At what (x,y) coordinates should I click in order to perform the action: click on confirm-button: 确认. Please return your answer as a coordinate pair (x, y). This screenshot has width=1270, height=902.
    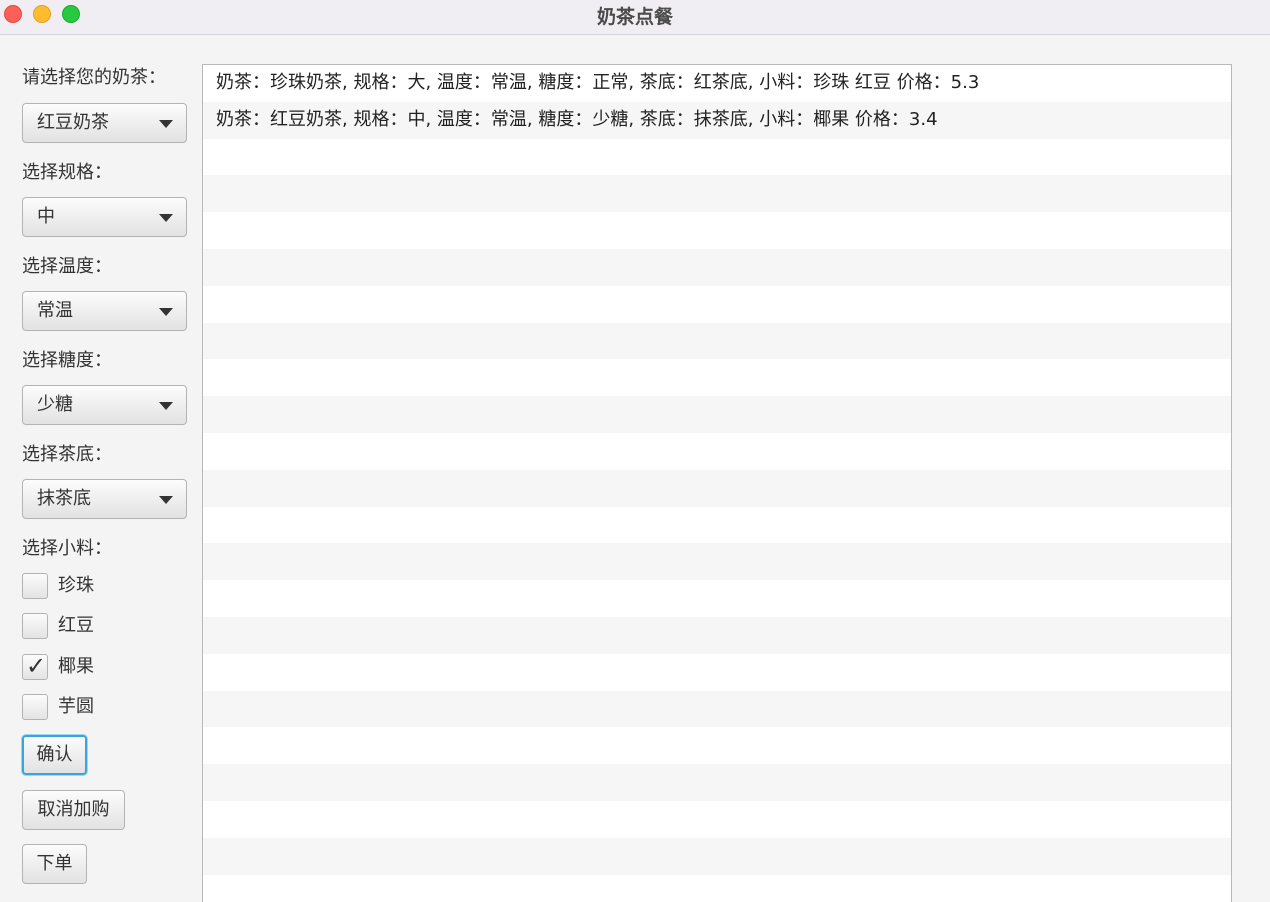
    Looking at the image, I should click on (54, 755).